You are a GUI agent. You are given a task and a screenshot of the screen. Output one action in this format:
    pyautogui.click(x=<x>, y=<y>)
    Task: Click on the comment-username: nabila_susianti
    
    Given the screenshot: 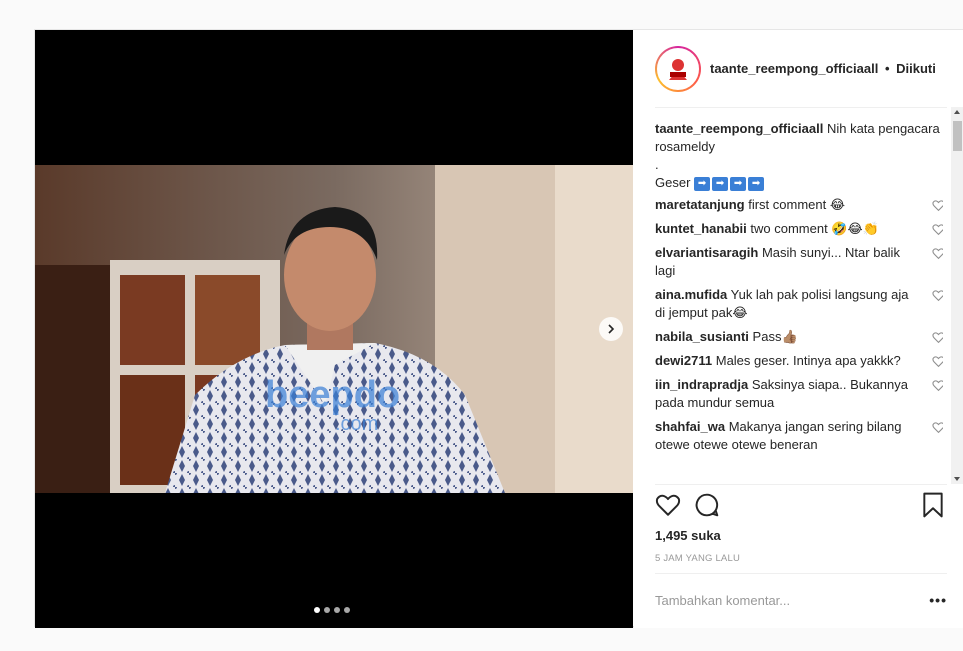 What is the action you would take?
    pyautogui.click(x=702, y=336)
    